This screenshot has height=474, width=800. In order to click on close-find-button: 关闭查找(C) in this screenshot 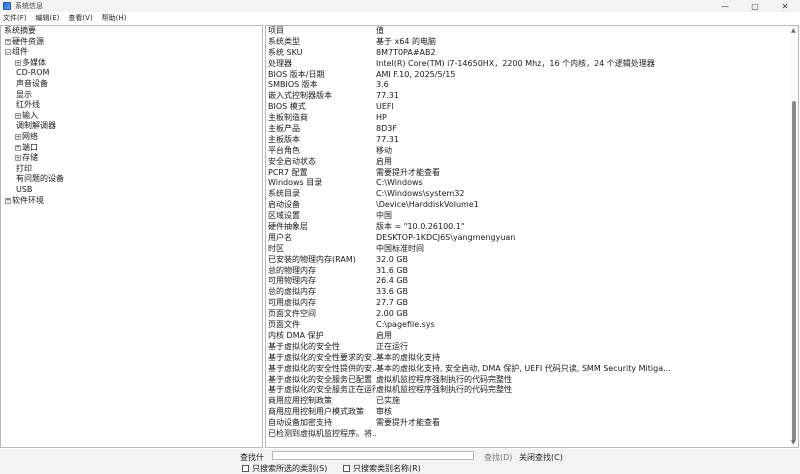, I will do `click(541, 457)`.